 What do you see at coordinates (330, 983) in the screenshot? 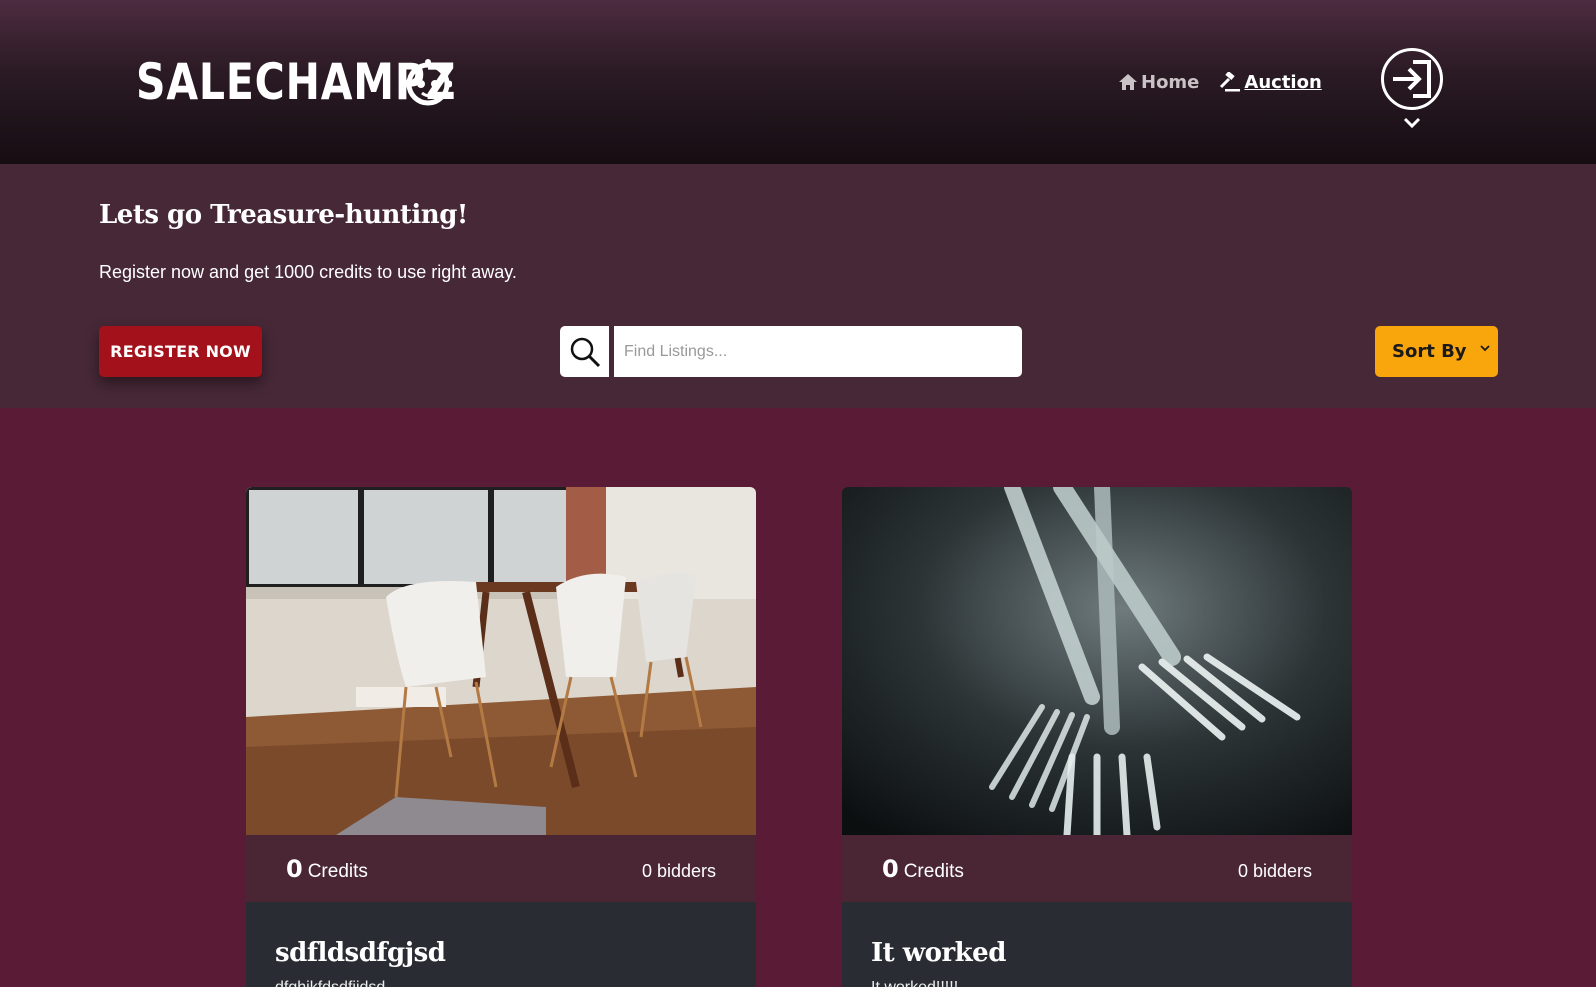
I see `listing-description: dfghjkfdsdfjjdsd` at bounding box center [330, 983].